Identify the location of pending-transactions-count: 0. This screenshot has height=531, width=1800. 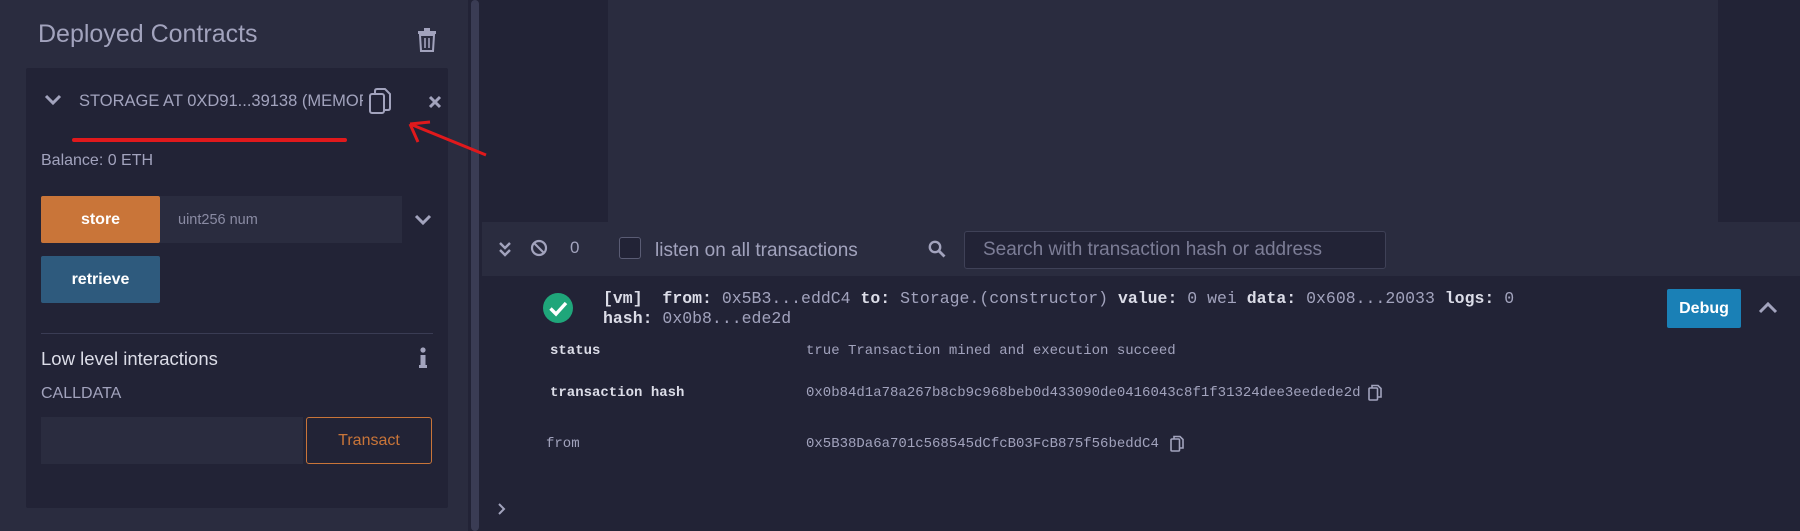
(575, 247).